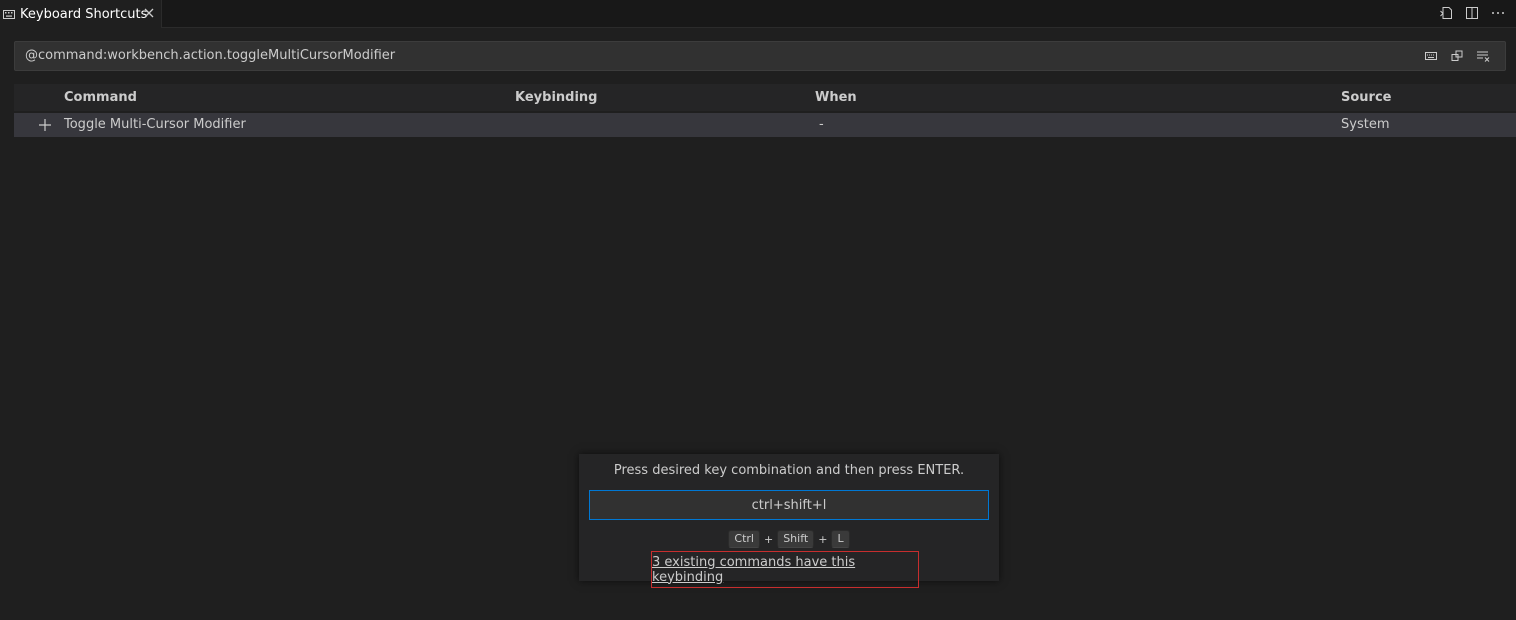 Image resolution: width=1516 pixels, height=620 pixels. What do you see at coordinates (149, 13) in the screenshot?
I see `close-icon` at bounding box center [149, 13].